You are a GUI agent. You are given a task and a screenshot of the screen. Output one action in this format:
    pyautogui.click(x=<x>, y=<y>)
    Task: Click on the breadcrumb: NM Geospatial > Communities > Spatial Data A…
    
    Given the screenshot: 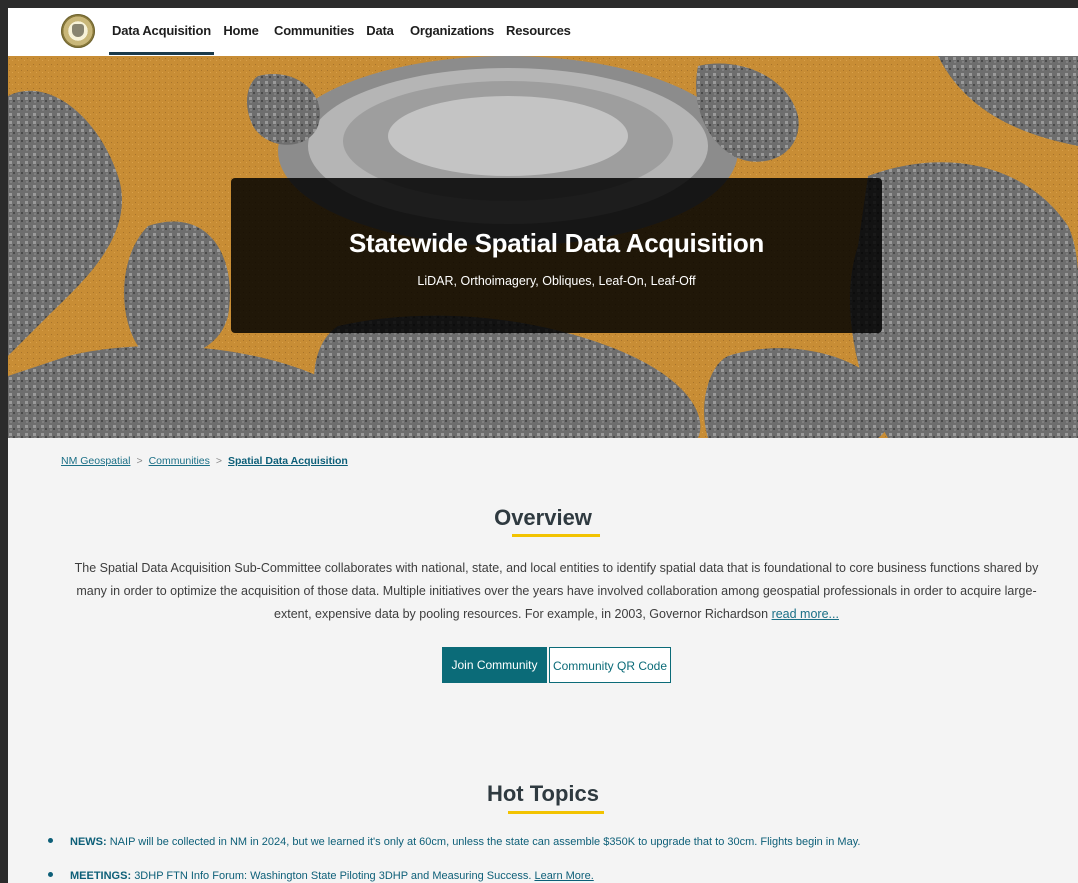 What is the action you would take?
    pyautogui.click(x=204, y=461)
    